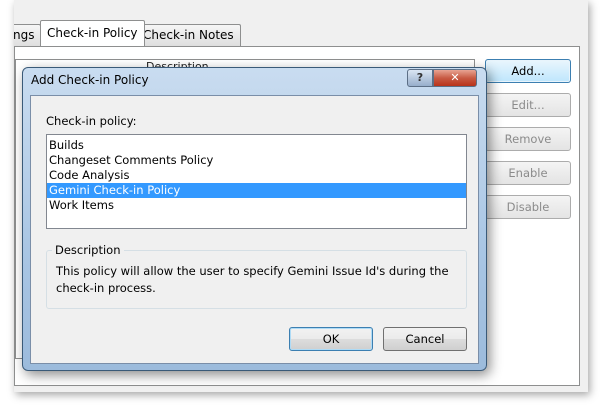 The image size is (602, 407). What do you see at coordinates (256, 160) in the screenshot?
I see `list-item: Changeset Comments Policy` at bounding box center [256, 160].